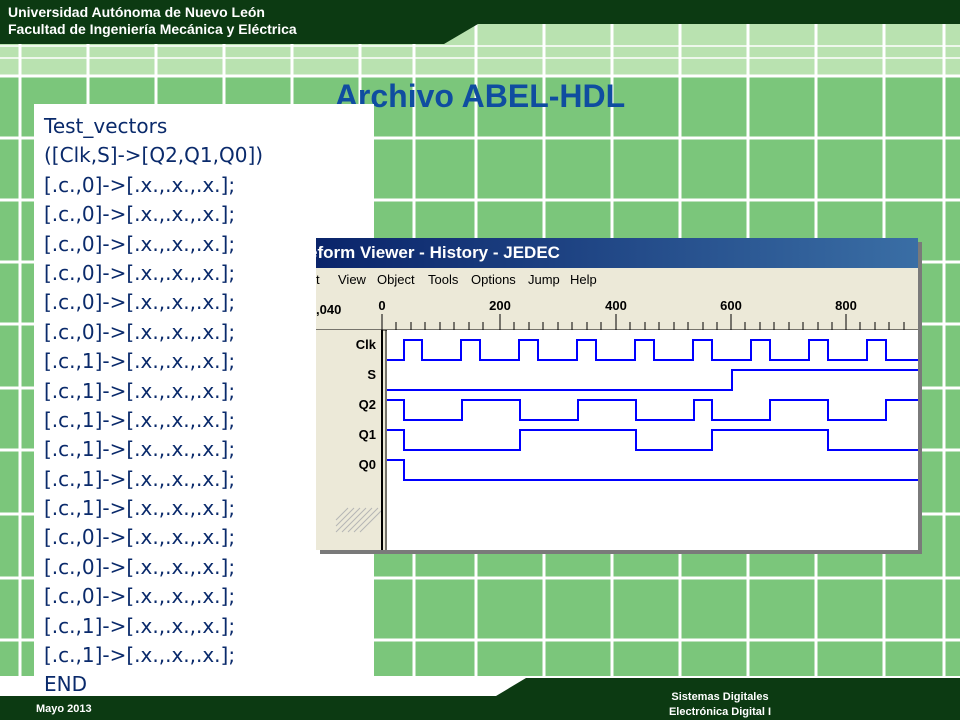 The image size is (960, 720). Describe the element at coordinates (366, 344) in the screenshot. I see `signal-name-clk: Clk` at that location.